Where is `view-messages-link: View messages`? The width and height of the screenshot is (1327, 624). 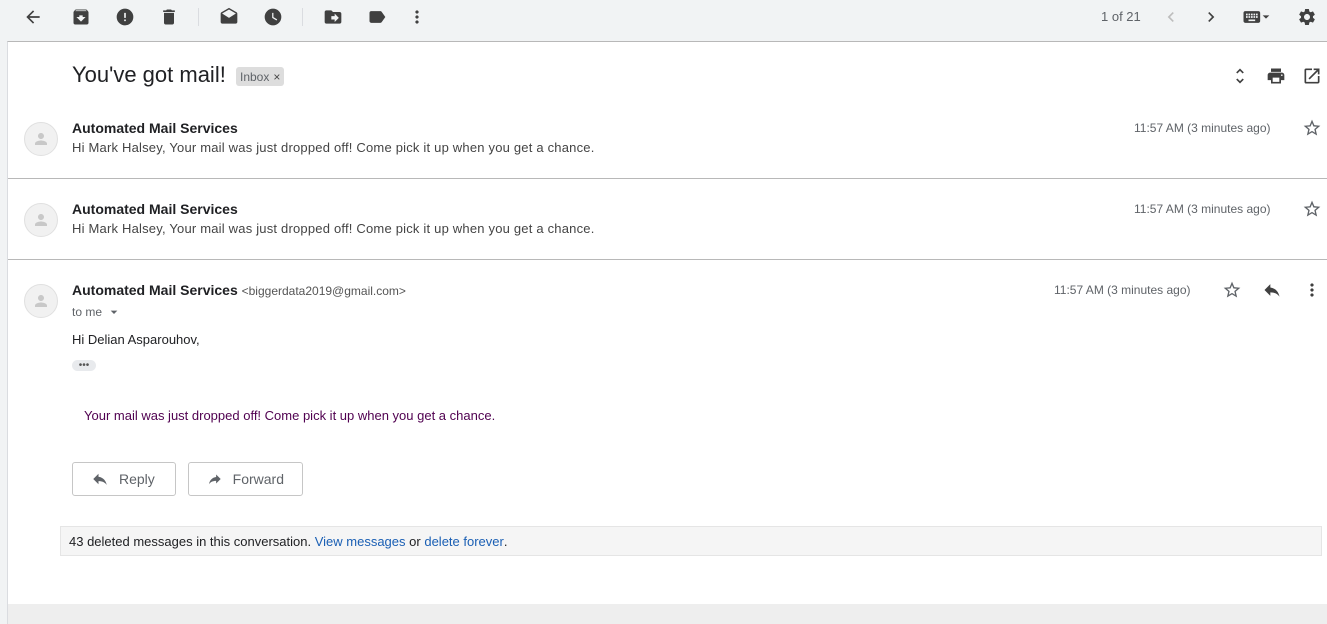 view-messages-link: View messages is located at coordinates (360, 541).